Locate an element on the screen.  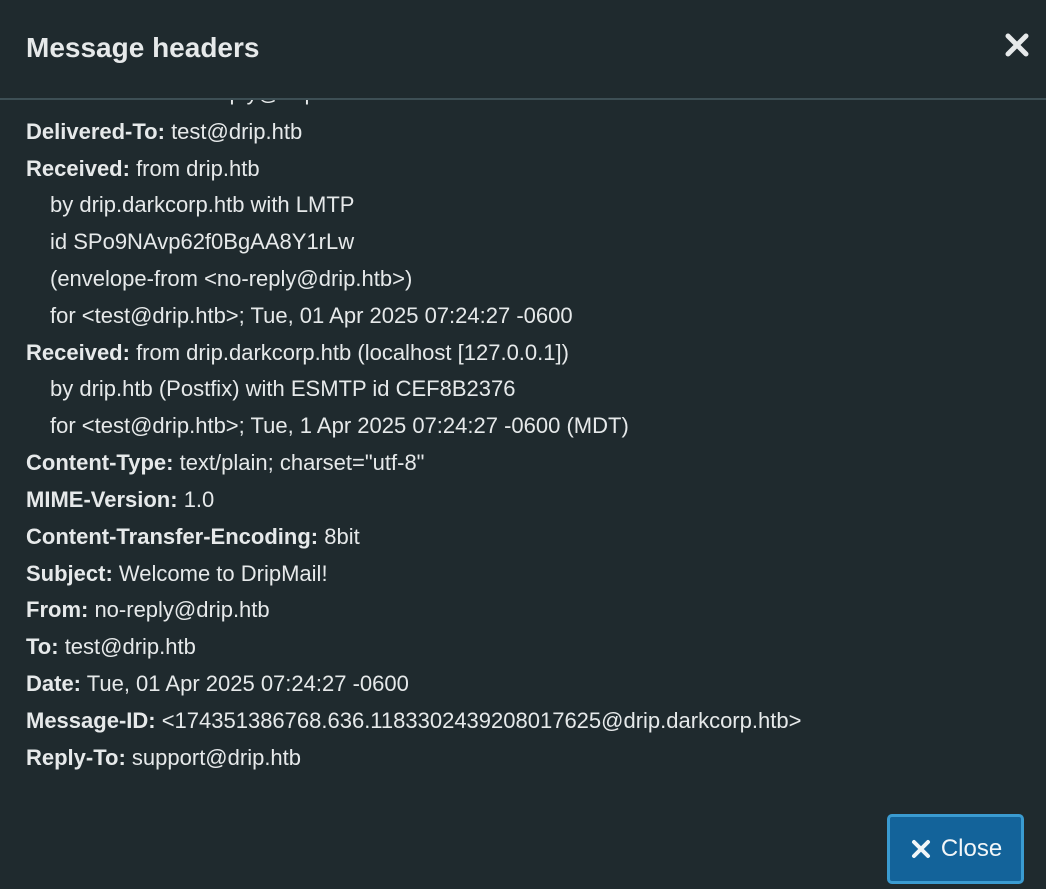
header-line: Content-Transfer-Encoding: 8bit is located at coordinates (193, 536).